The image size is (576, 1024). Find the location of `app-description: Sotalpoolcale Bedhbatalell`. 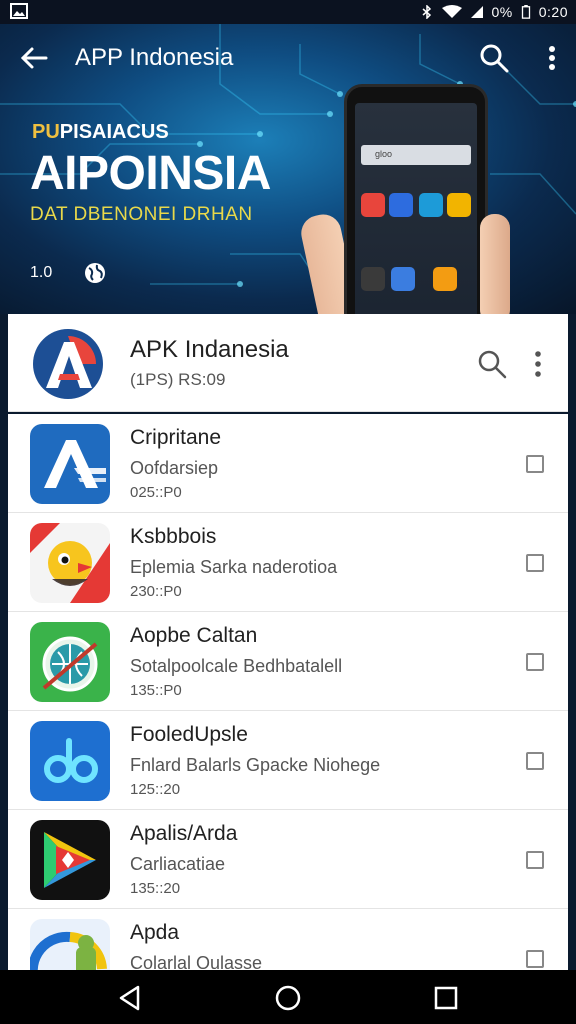

app-description: Sotalpoolcale Bedhbatalell is located at coordinates (236, 666).